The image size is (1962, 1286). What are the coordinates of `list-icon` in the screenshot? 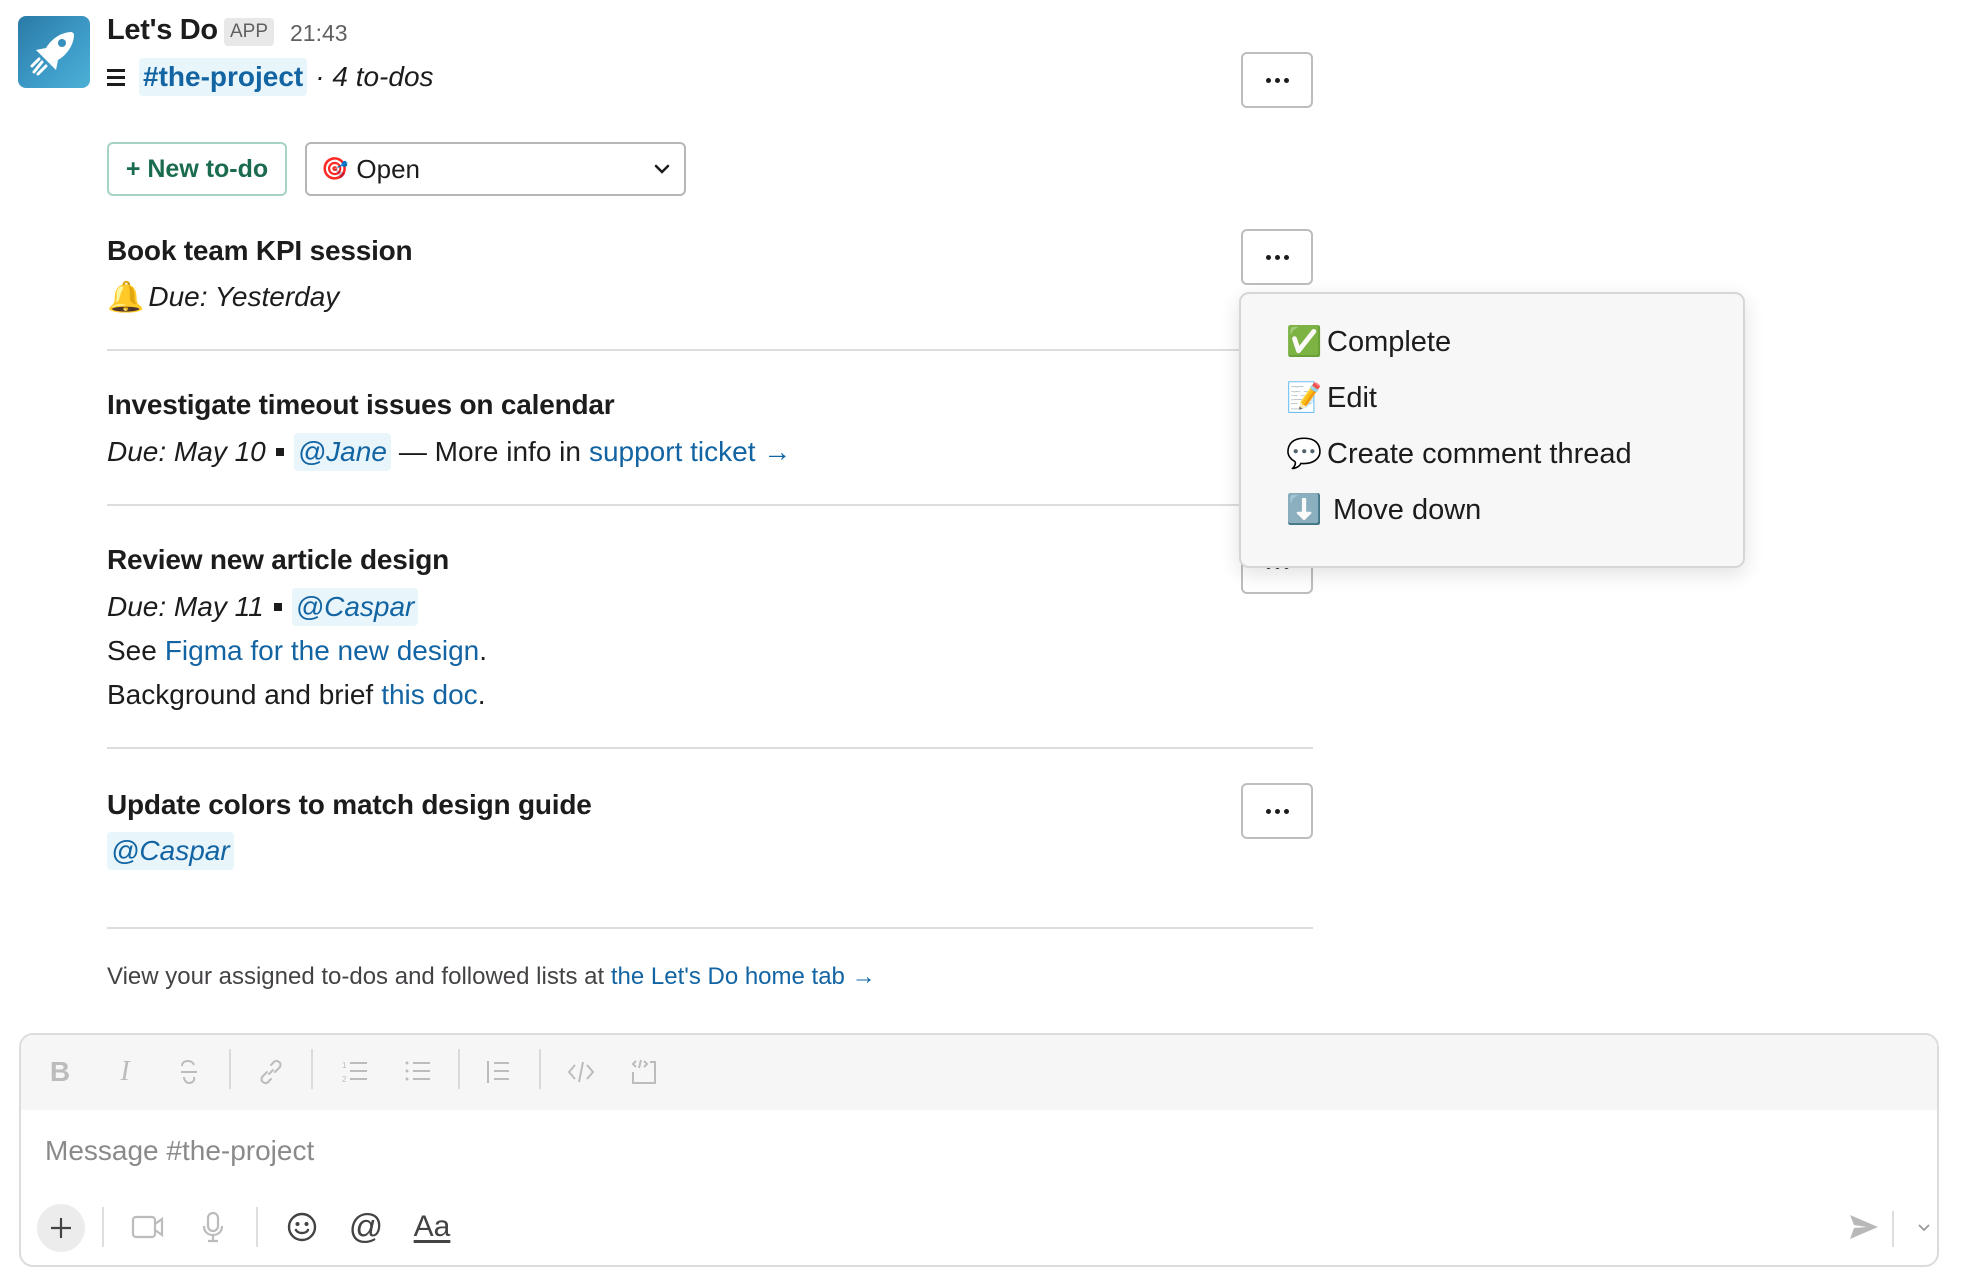 It's located at (118, 77).